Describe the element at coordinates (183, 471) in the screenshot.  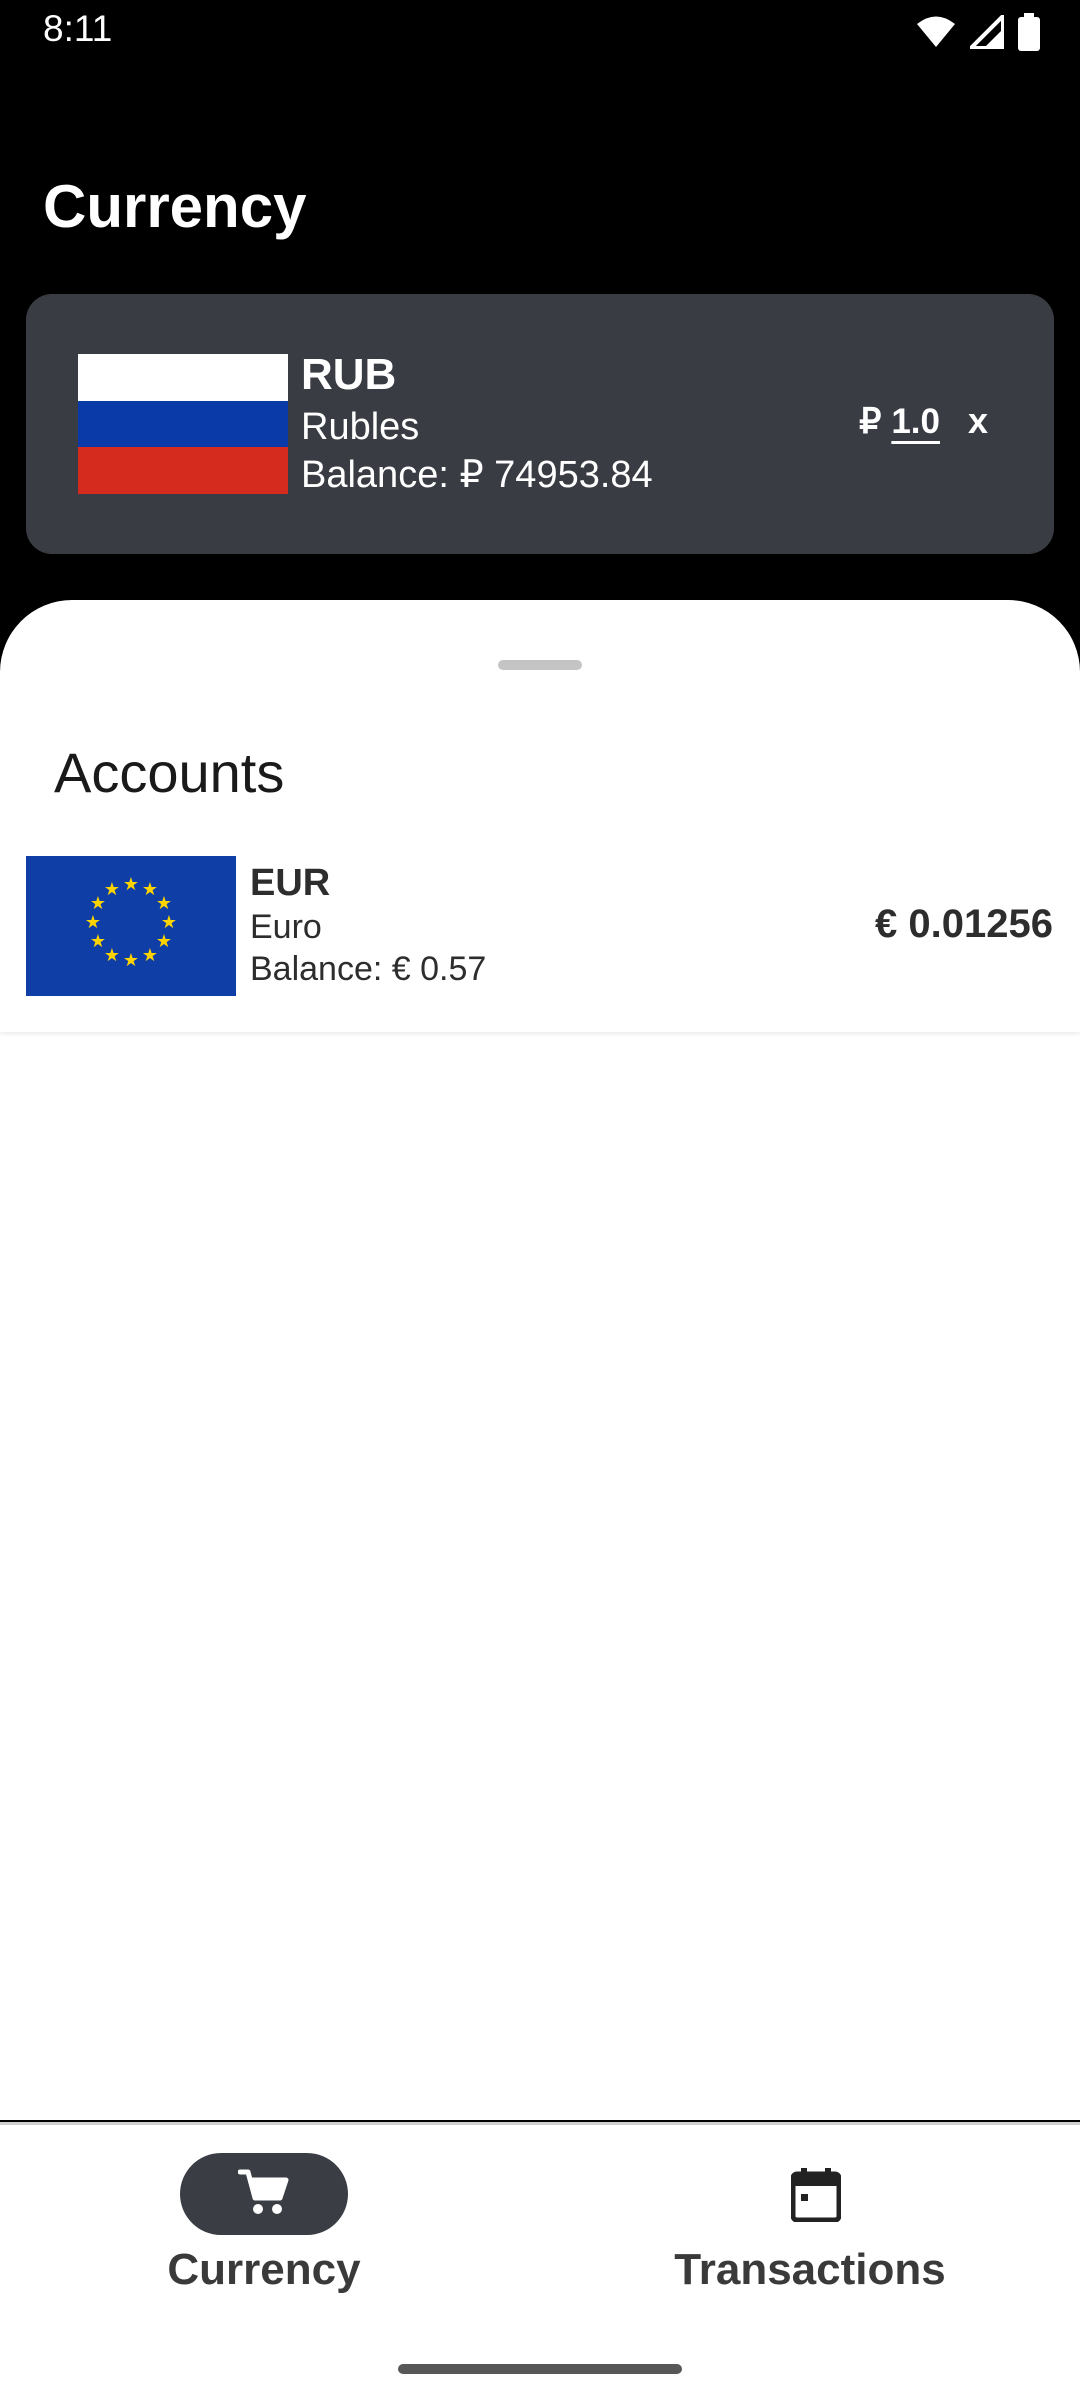
I see `flag-stripe-red` at that location.